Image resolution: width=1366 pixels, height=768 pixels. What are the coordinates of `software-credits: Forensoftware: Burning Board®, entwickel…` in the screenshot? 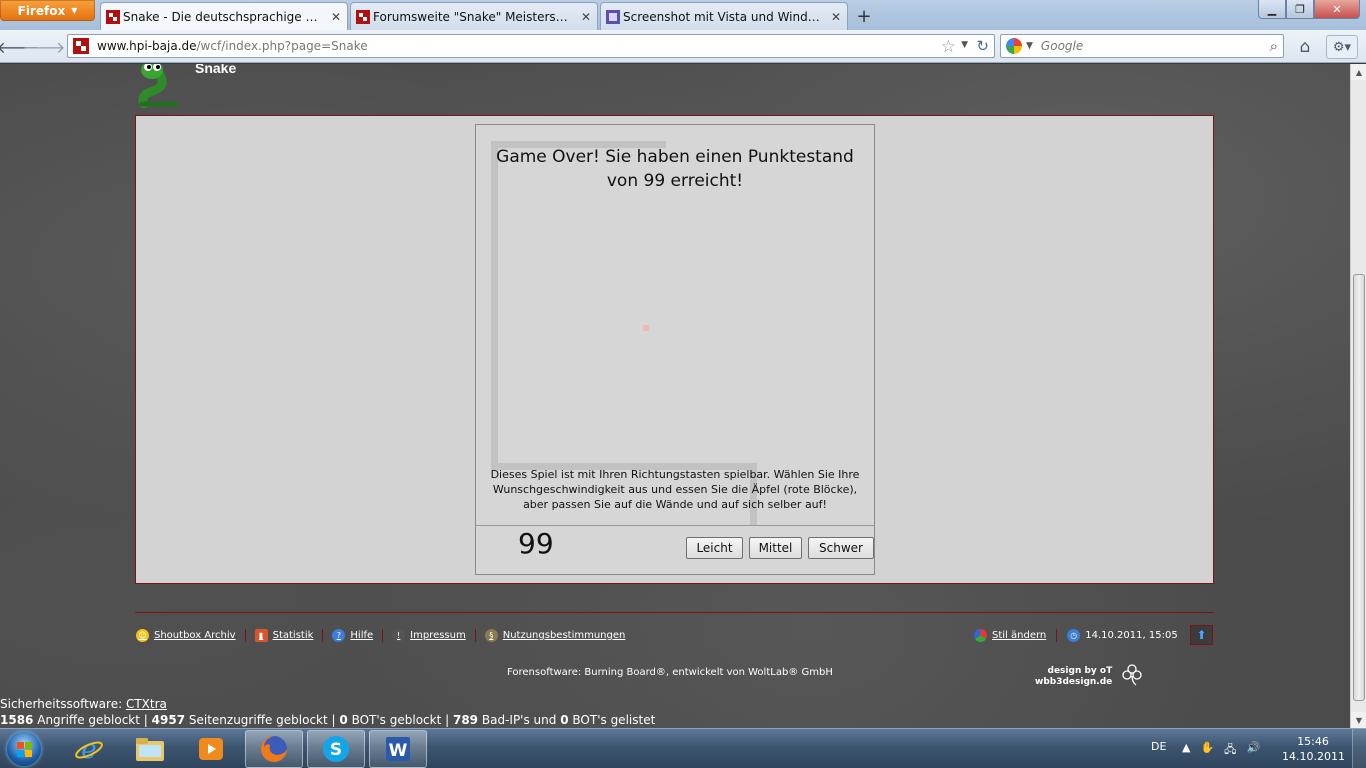 It's located at (670, 672).